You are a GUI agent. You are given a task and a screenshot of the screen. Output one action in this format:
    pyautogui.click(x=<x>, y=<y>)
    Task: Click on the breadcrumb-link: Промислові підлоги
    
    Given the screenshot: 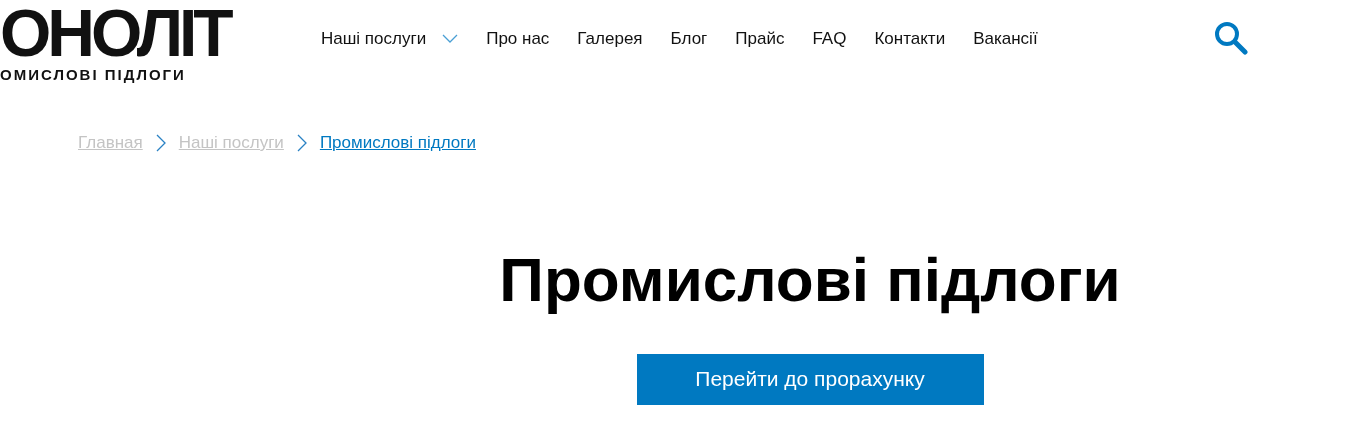 What is the action you would take?
    pyautogui.click(x=397, y=143)
    